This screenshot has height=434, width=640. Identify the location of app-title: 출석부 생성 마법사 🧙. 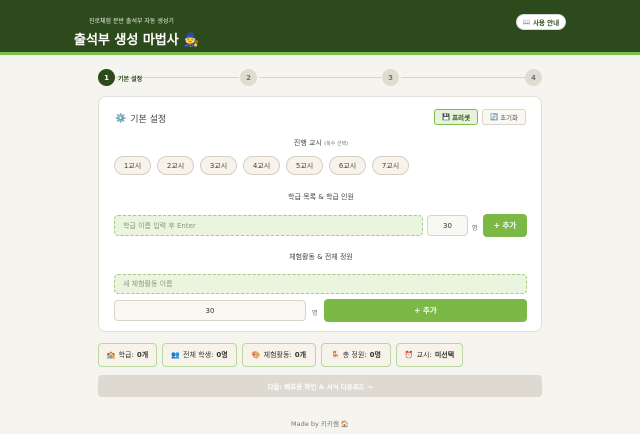
(136, 38).